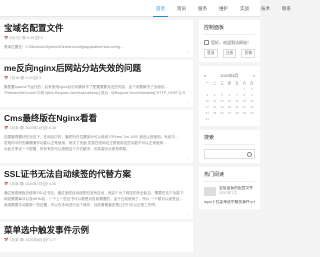  Describe the element at coordinates (181, 8) in the screenshot. I see `nav-news: 资讯` at that location.